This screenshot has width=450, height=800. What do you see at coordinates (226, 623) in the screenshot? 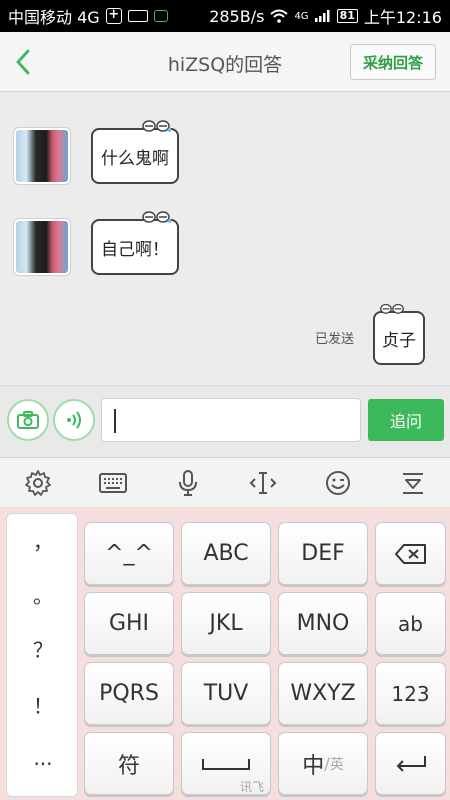
I see `key-jkl: JKL` at bounding box center [226, 623].